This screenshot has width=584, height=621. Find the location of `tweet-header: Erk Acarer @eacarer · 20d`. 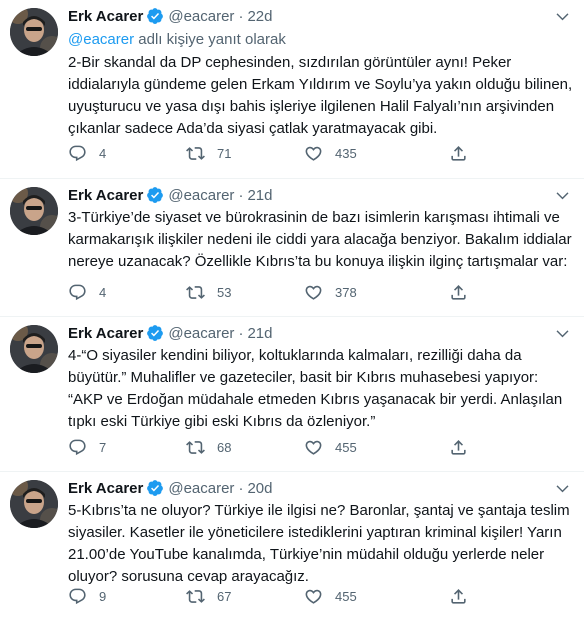

tweet-header: Erk Acarer @eacarer · 20d is located at coordinates (321, 488).